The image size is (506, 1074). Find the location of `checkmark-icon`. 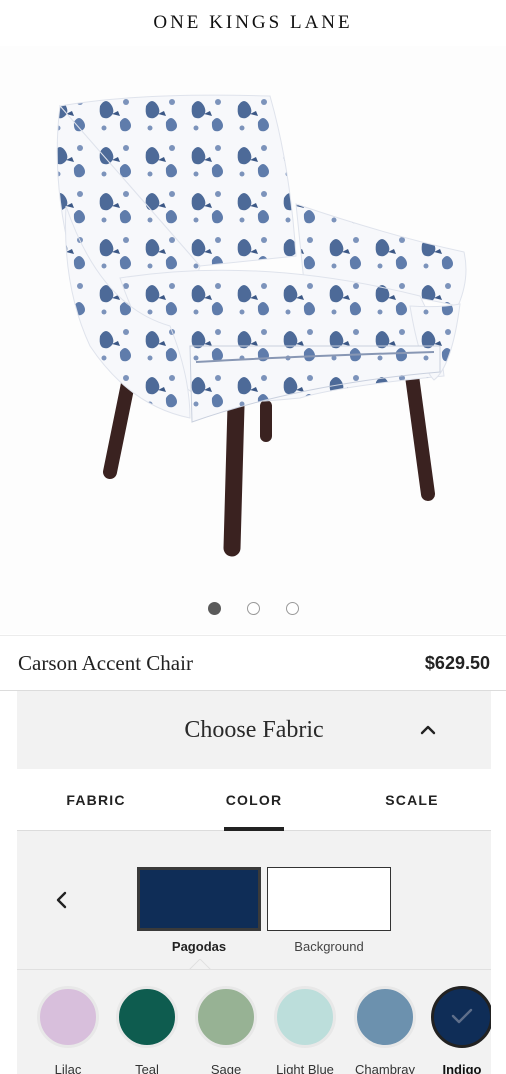

checkmark-icon is located at coordinates (462, 1016).